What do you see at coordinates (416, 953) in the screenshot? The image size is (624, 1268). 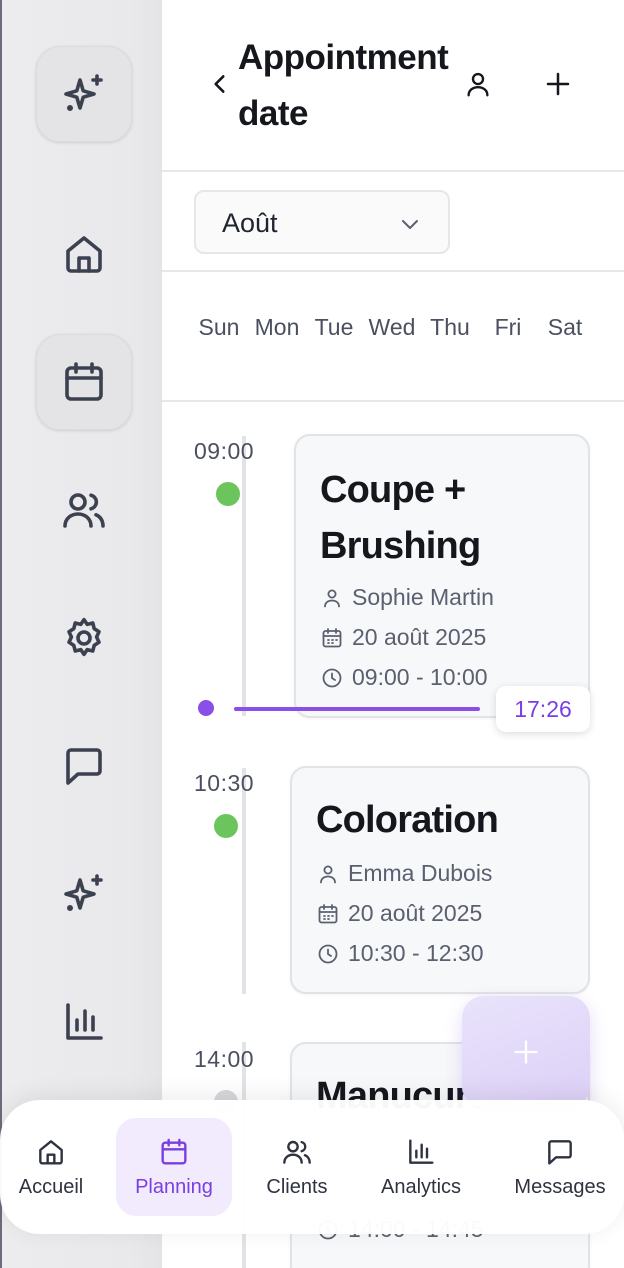 I see `time-range-text: 10:30 - 12:30` at bounding box center [416, 953].